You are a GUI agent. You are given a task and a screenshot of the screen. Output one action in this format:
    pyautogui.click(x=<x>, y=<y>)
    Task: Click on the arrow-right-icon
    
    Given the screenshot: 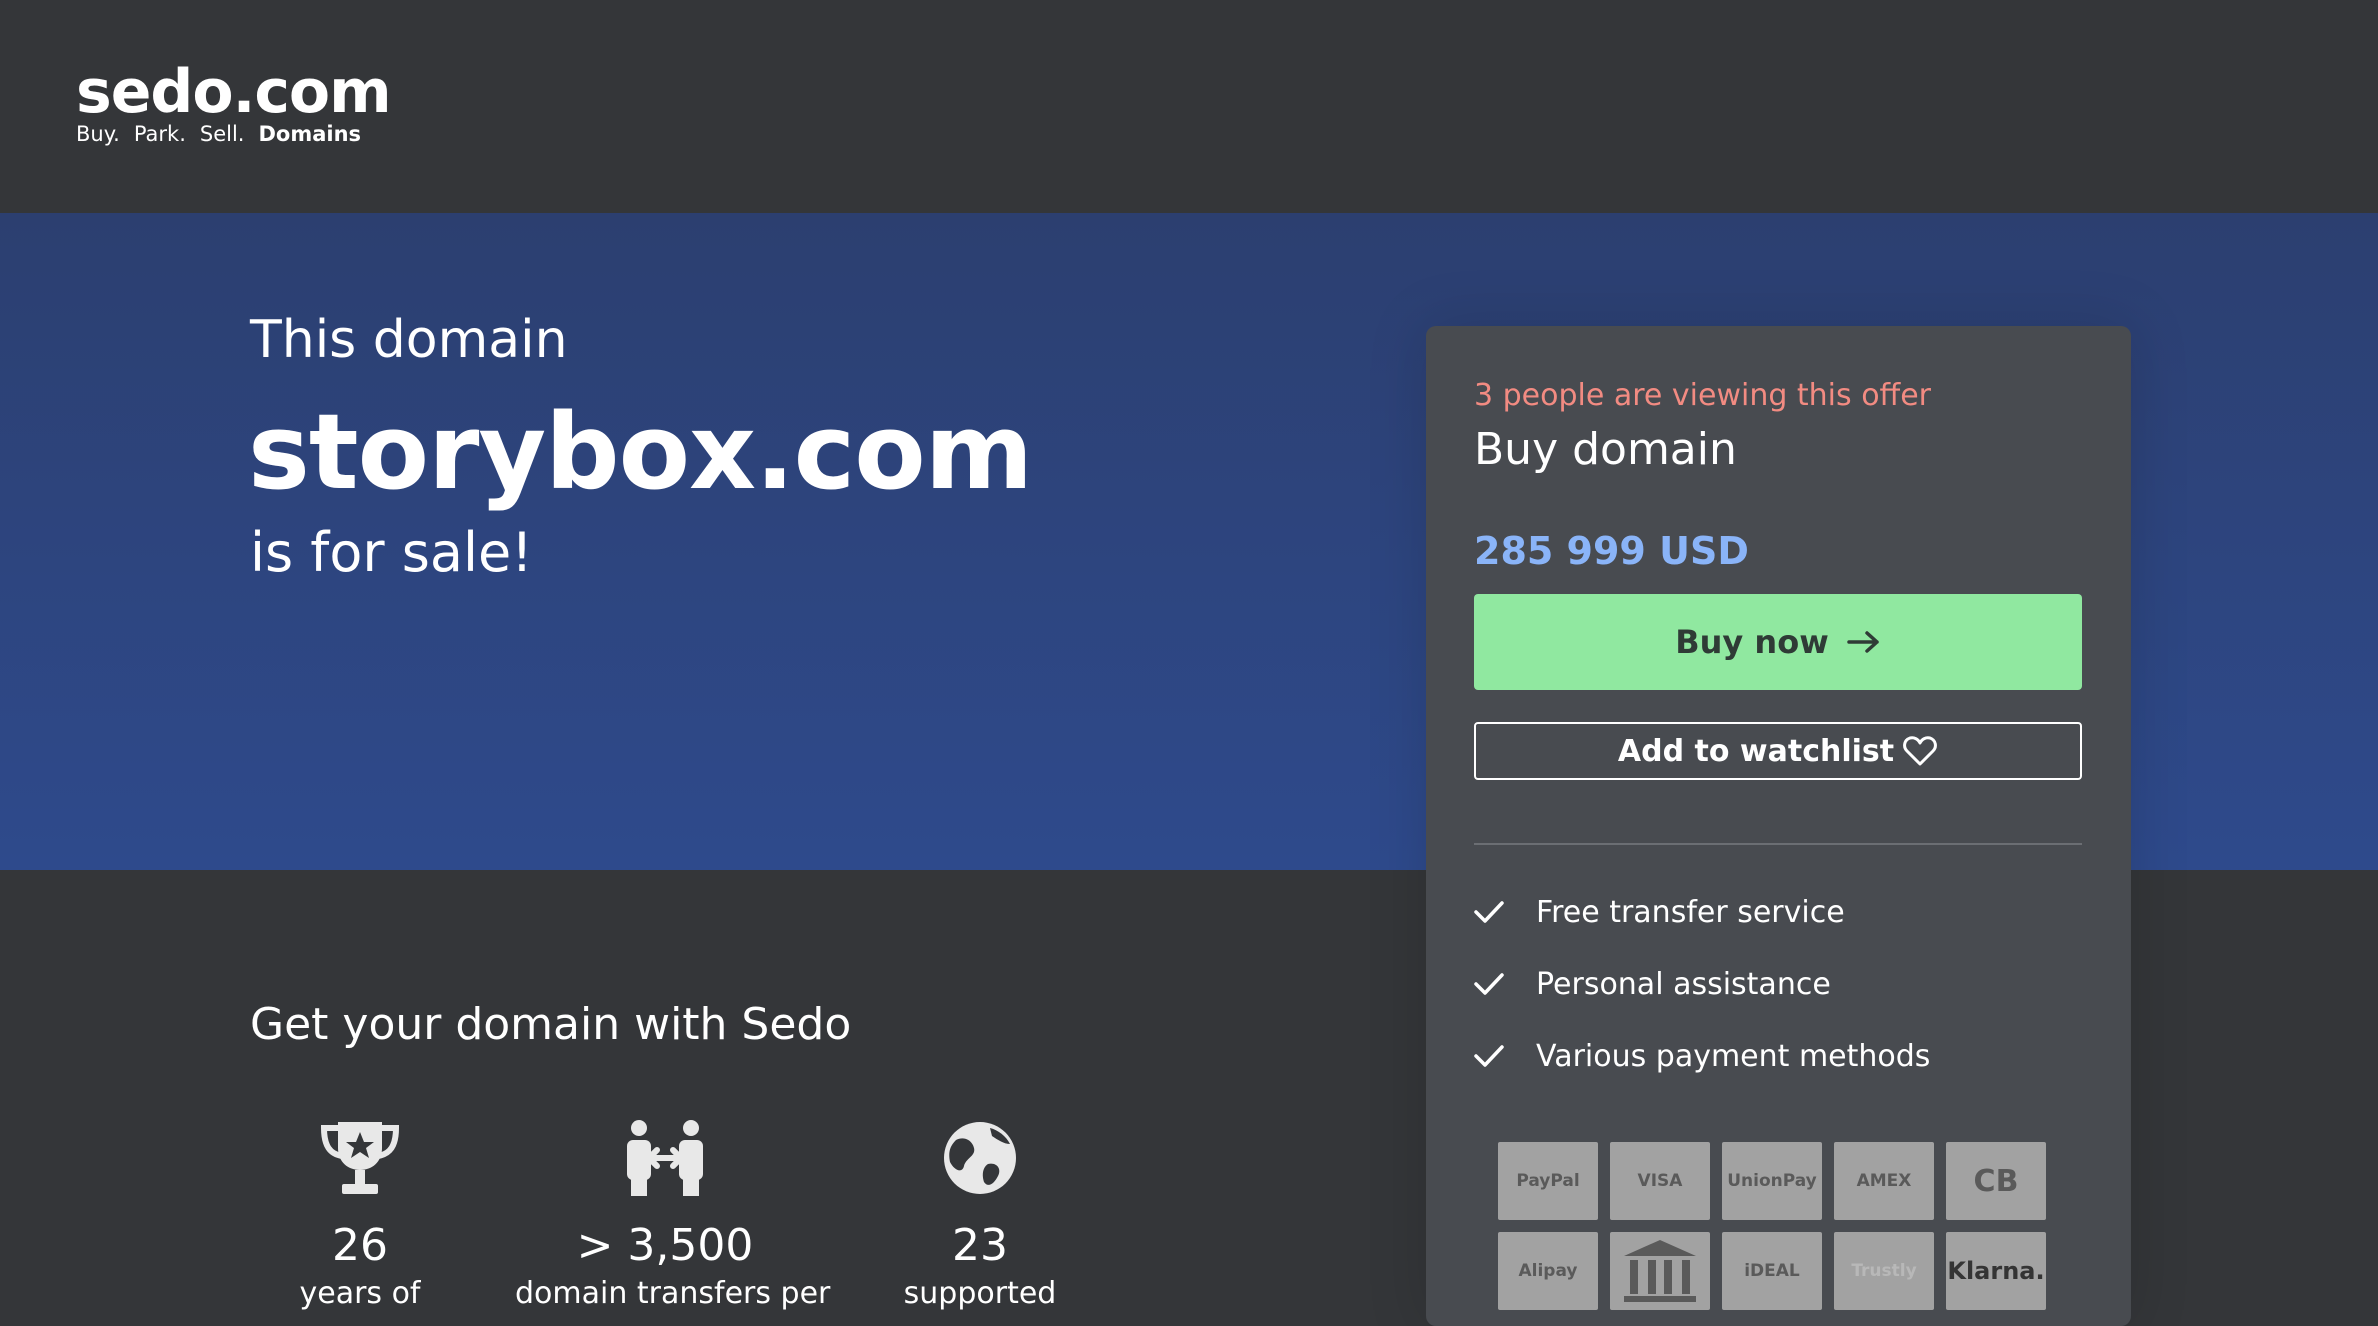 What is the action you would take?
    pyautogui.click(x=1863, y=642)
    